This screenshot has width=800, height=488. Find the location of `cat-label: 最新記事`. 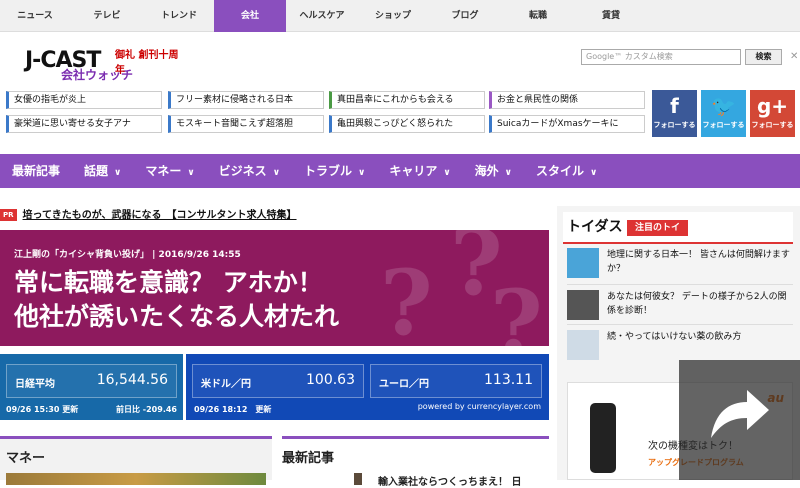

cat-label: 最新記事 is located at coordinates (36, 171).